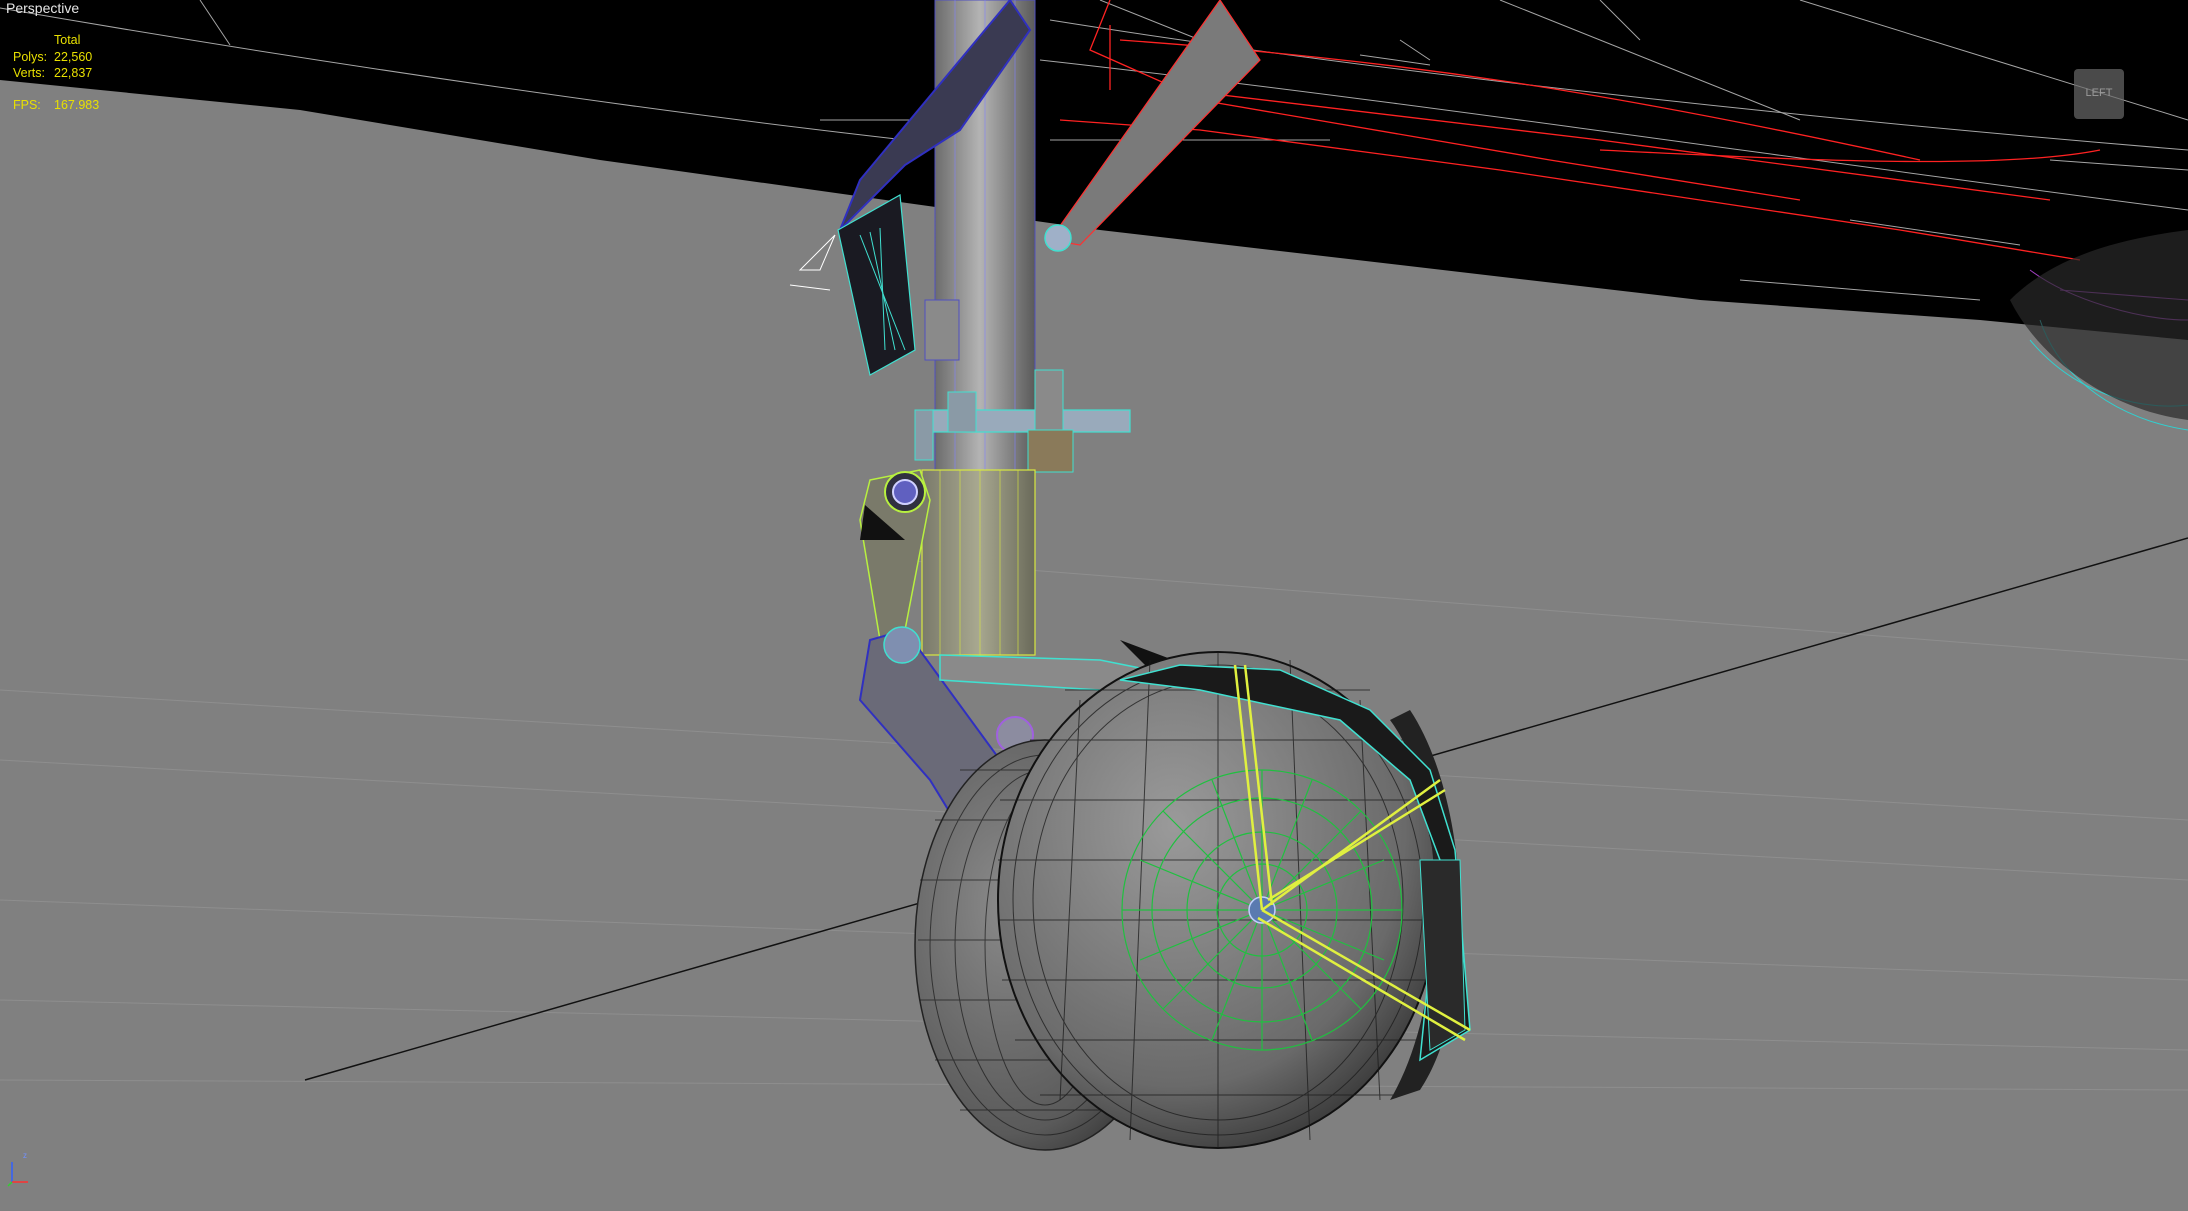  I want to click on viewcube: LEFT, so click(2098, 91).